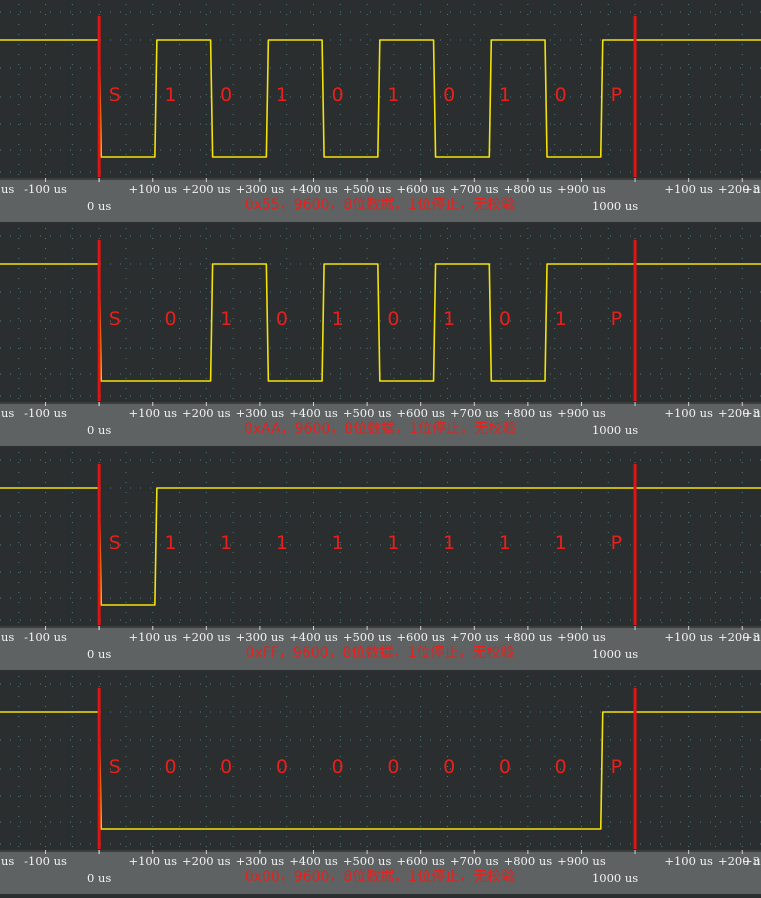 This screenshot has height=898, width=761. What do you see at coordinates (380, 428) in the screenshot?
I see `chart-caption: 0xAA，9600，8位数据，1位停止，无校验` at bounding box center [380, 428].